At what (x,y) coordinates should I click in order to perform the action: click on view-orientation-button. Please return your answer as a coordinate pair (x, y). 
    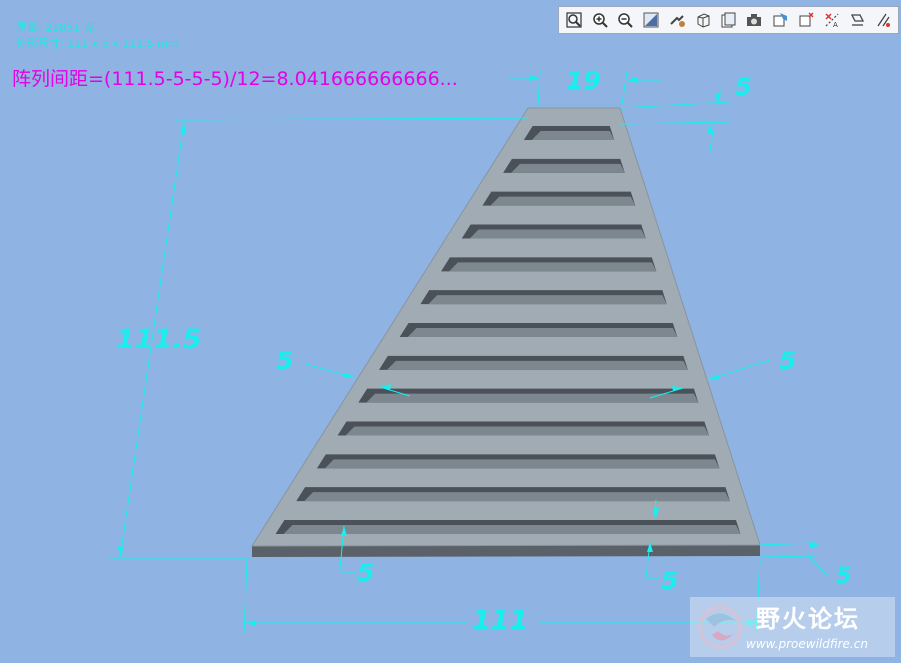
    Looking at the image, I should click on (703, 20).